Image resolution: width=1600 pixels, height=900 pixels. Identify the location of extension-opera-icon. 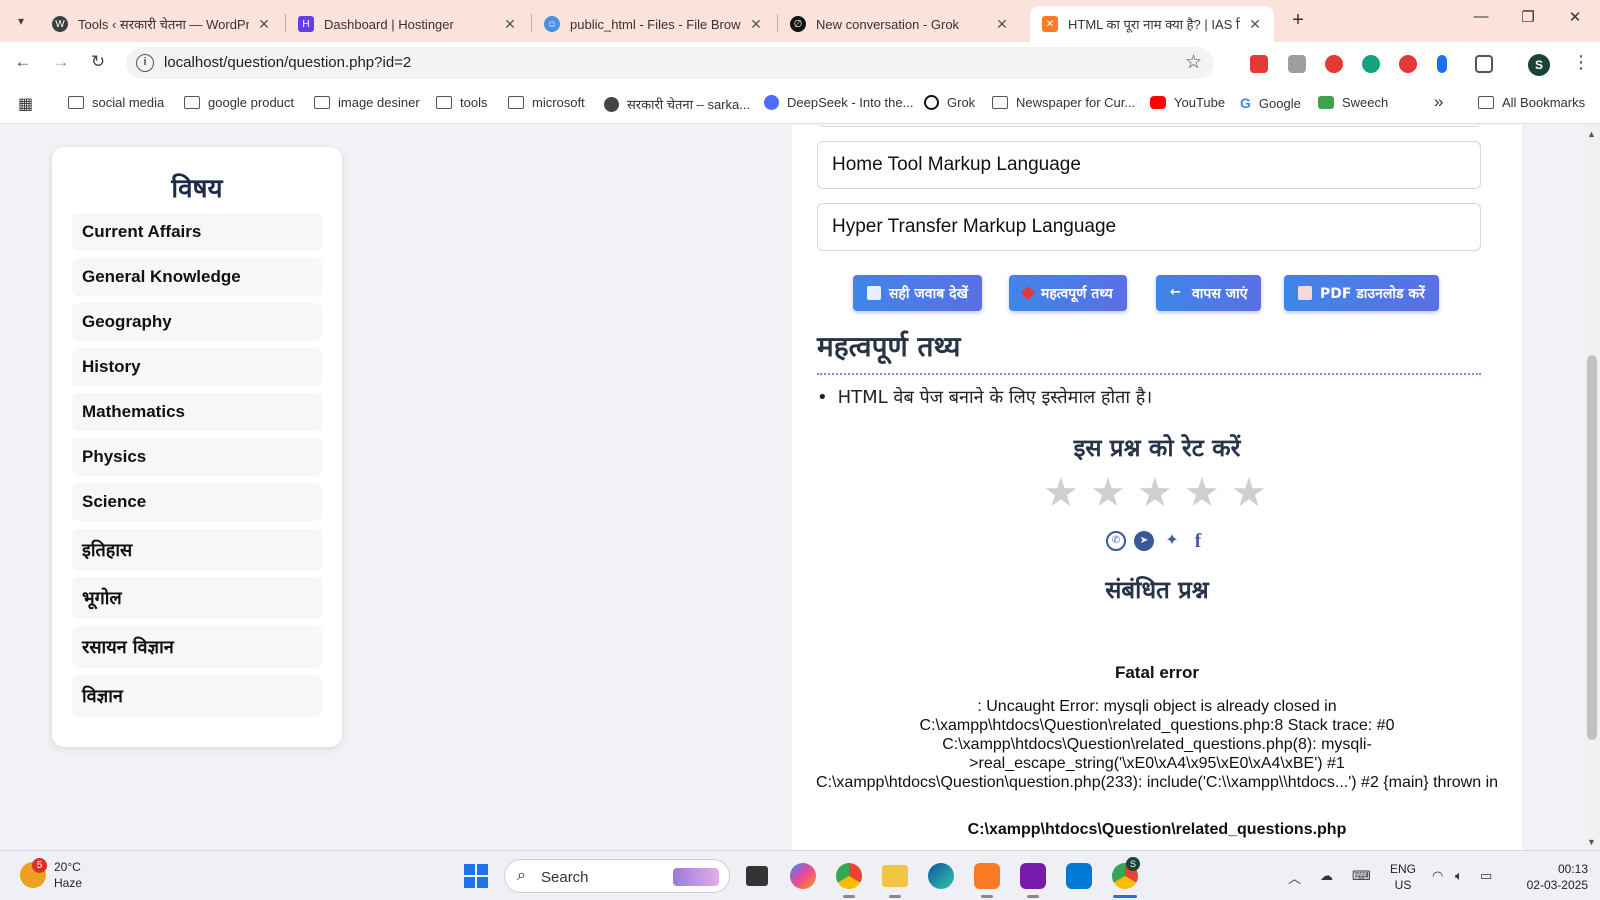
(1334, 64).